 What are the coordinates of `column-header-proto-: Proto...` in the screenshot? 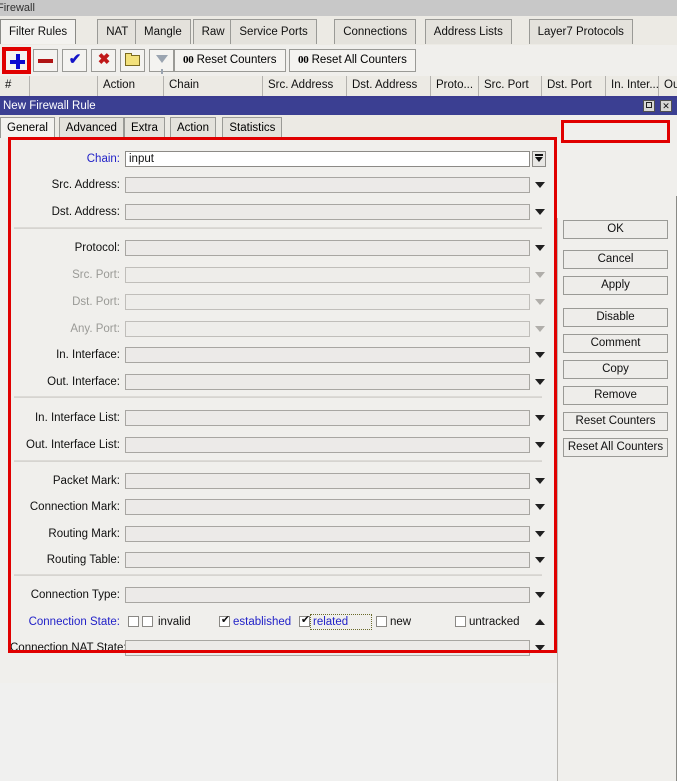 It's located at (455, 86).